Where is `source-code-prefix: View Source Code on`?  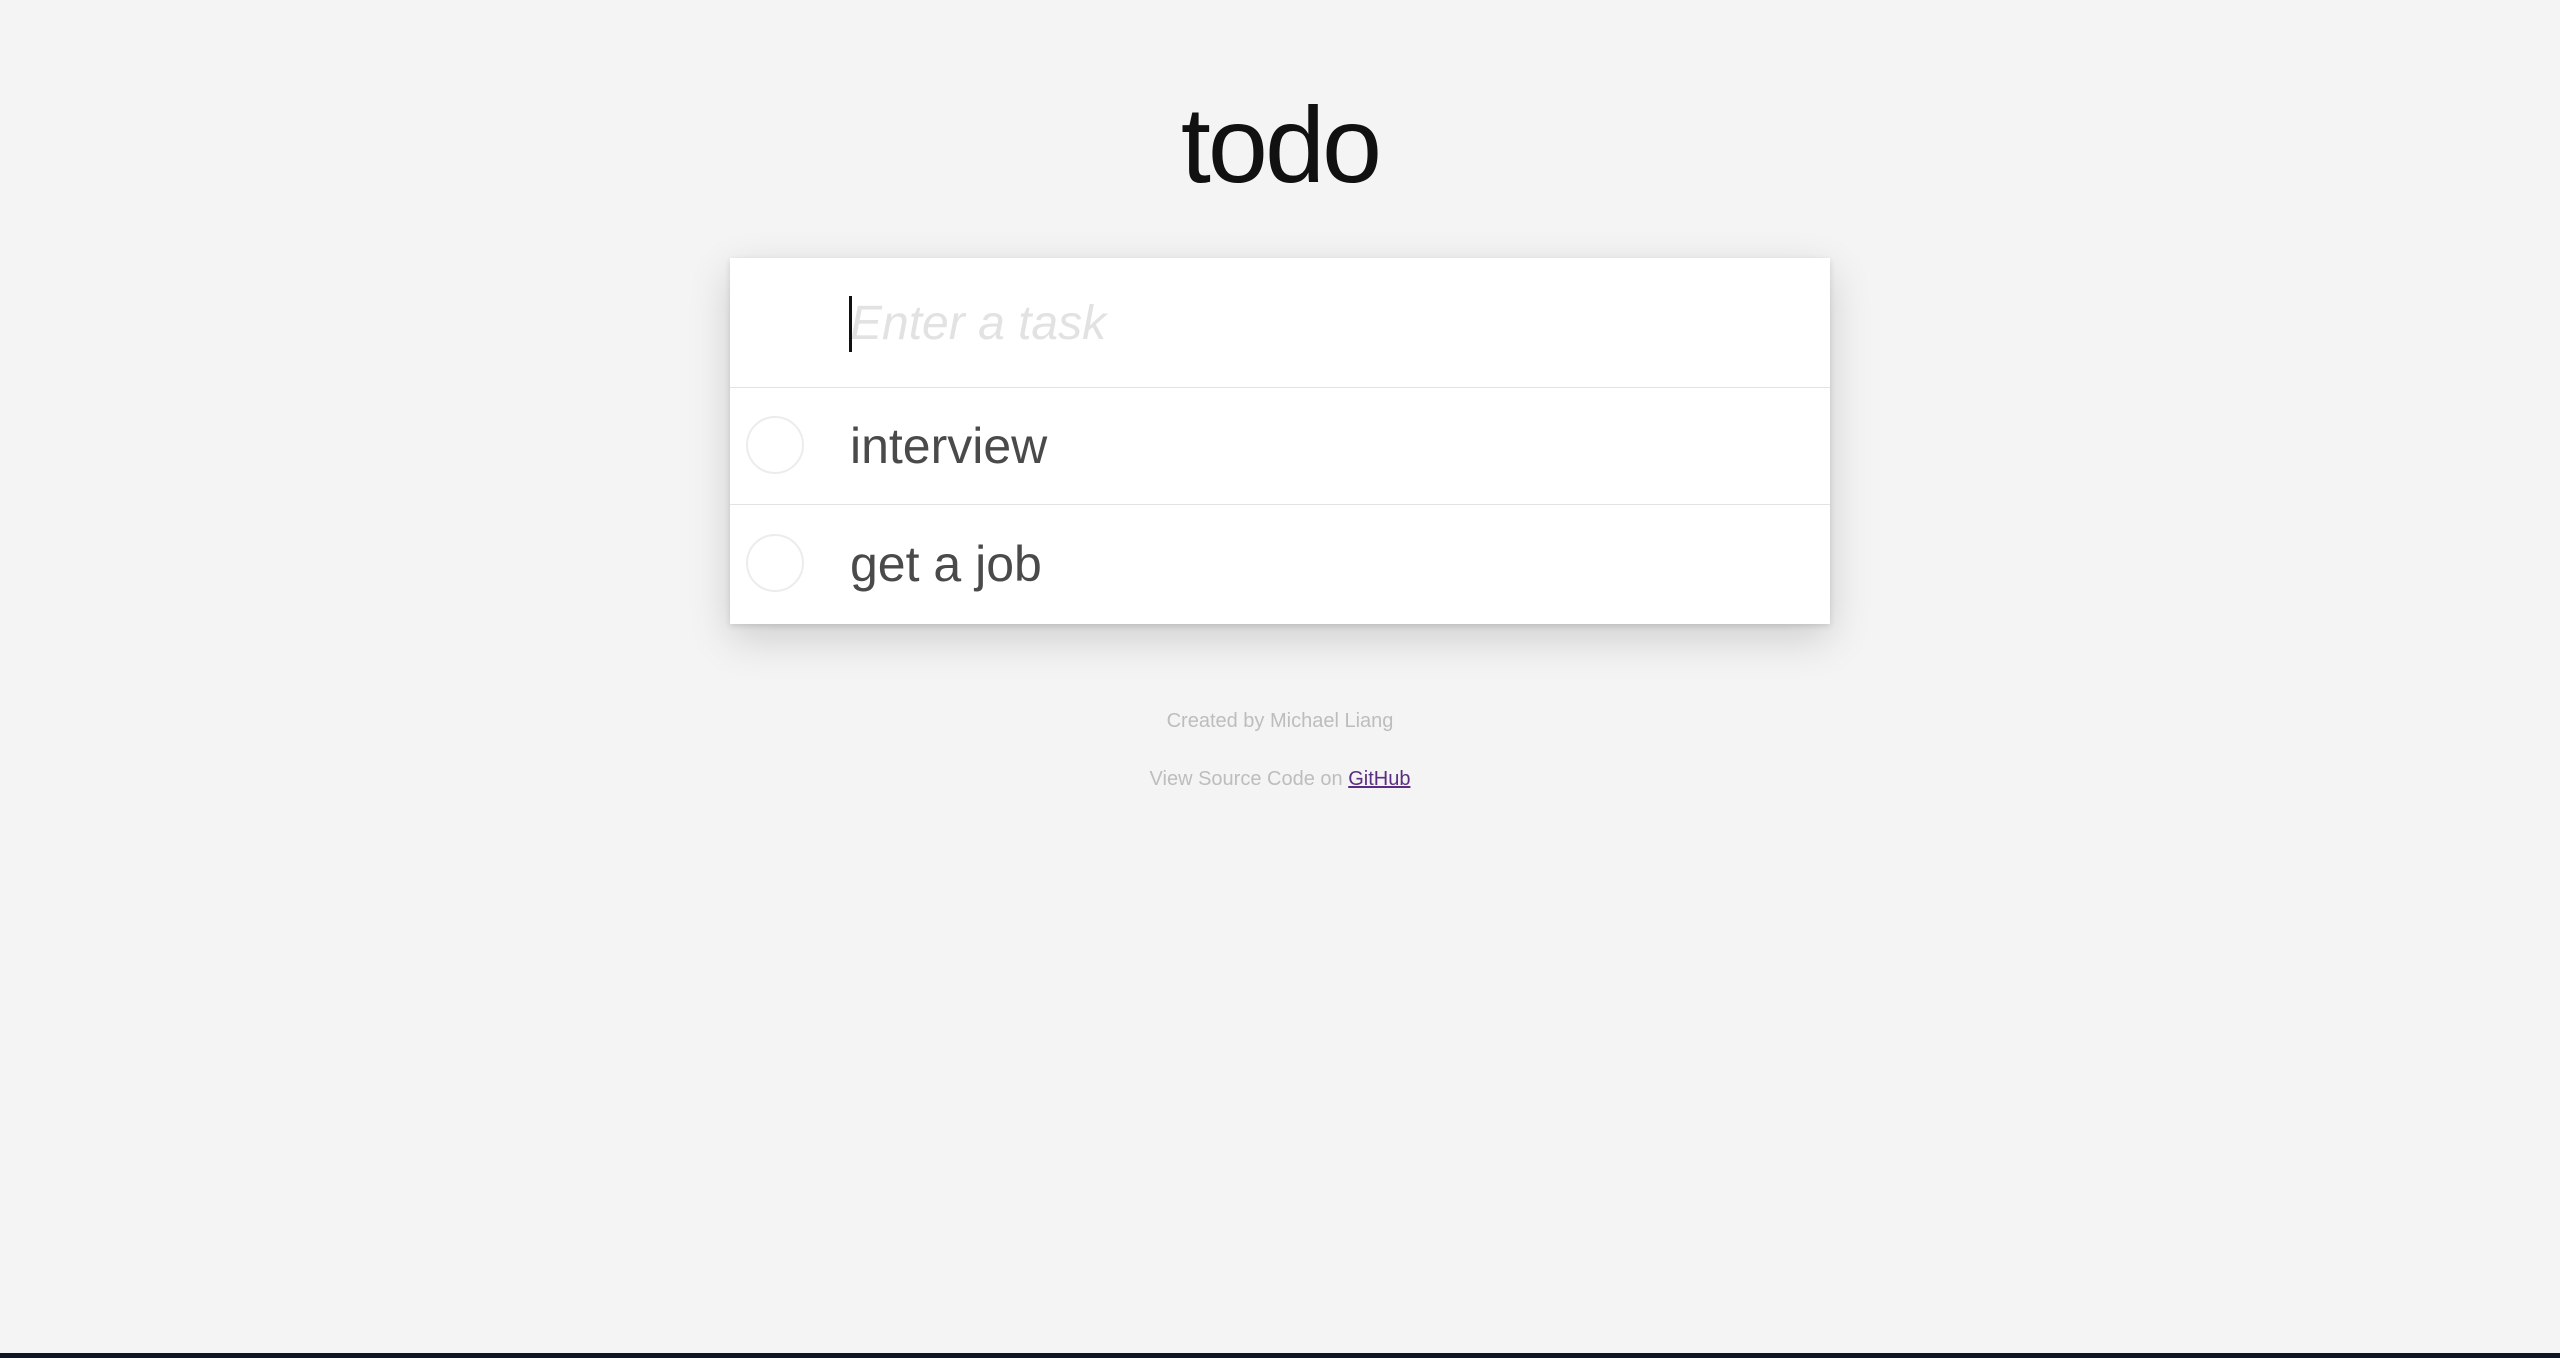 source-code-prefix: View Source Code on is located at coordinates (1249, 779).